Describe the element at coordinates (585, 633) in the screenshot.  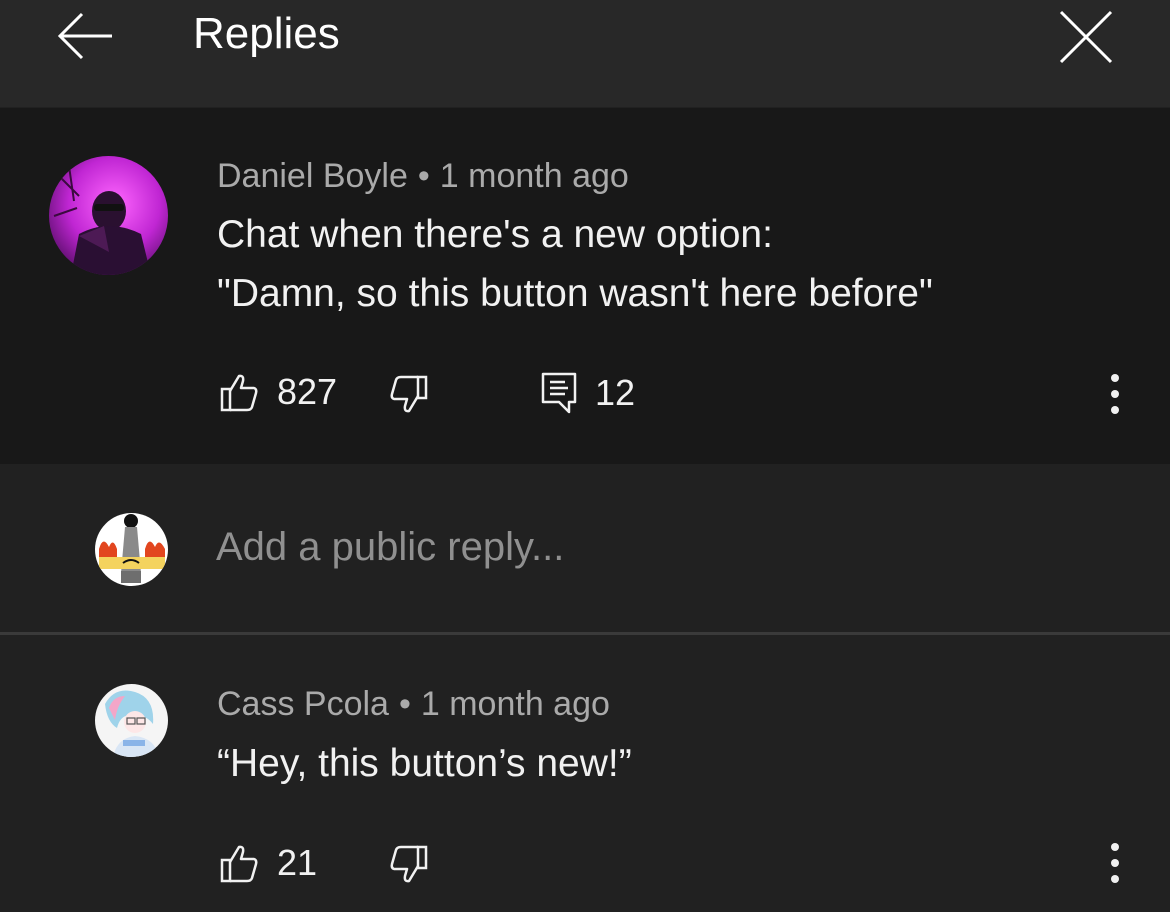
I see `divider` at that location.